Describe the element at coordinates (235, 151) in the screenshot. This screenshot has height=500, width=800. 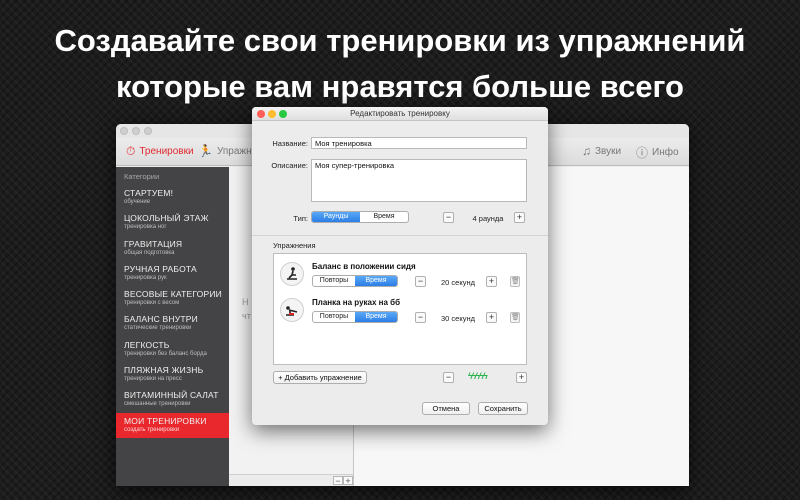
I see `tab-exercises-label: Упражнения` at that location.